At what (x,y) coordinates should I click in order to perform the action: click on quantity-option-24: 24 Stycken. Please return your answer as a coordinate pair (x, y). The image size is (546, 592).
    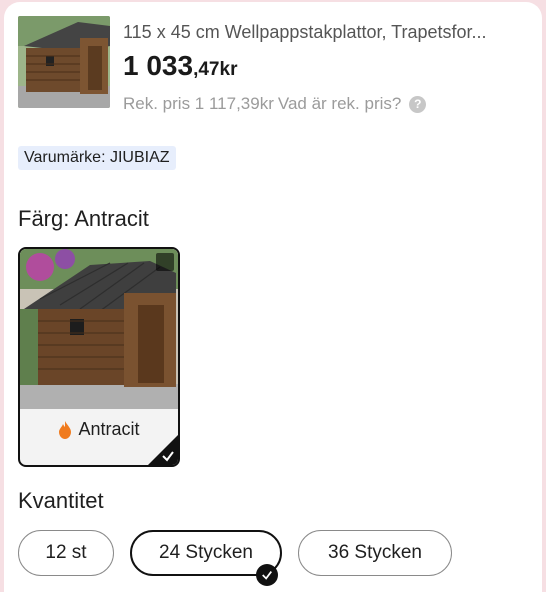
    Looking at the image, I should click on (206, 558).